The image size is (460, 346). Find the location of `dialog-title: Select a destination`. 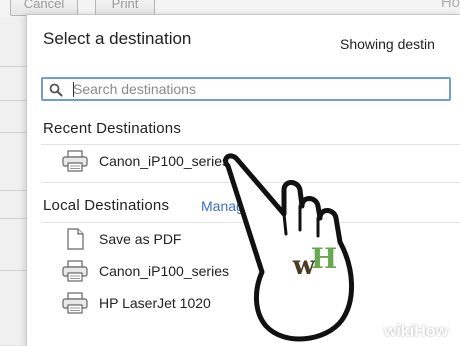

dialog-title: Select a destination is located at coordinates (117, 38).